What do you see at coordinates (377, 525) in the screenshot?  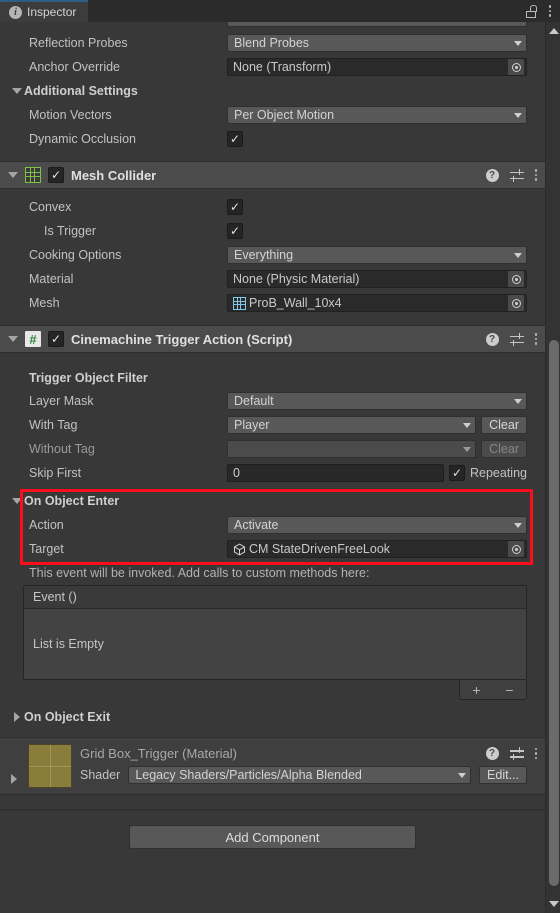 I see `dropdown-enter-action: Activate` at bounding box center [377, 525].